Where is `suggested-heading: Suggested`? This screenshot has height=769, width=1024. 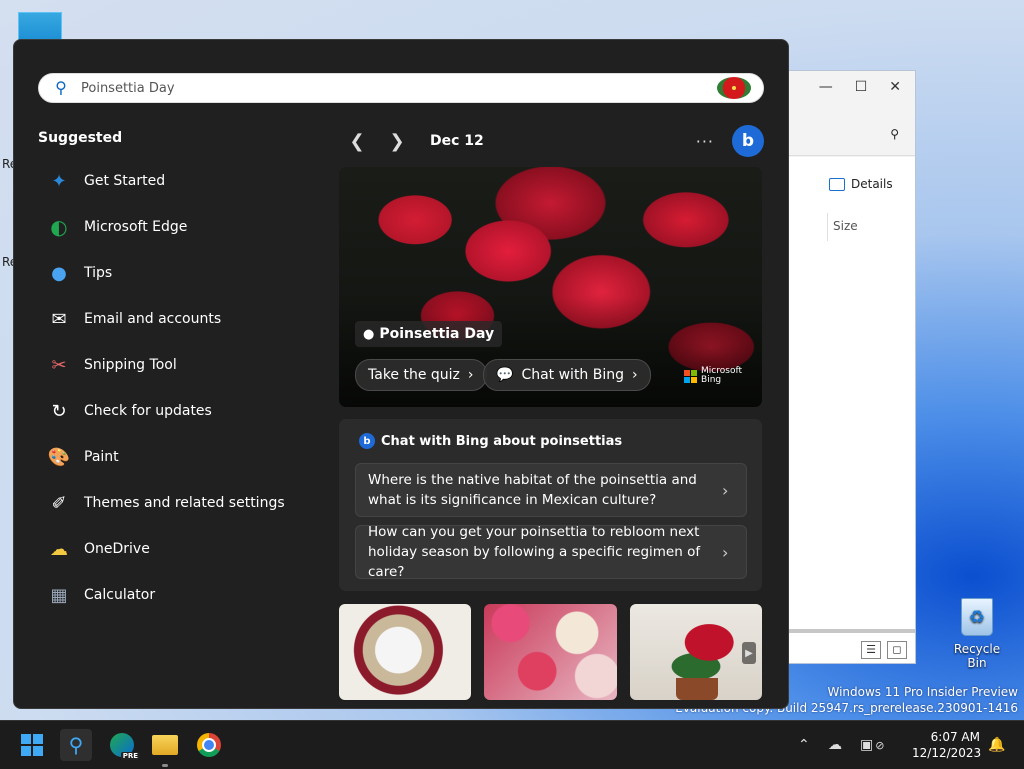
suggested-heading: Suggested is located at coordinates (80, 138).